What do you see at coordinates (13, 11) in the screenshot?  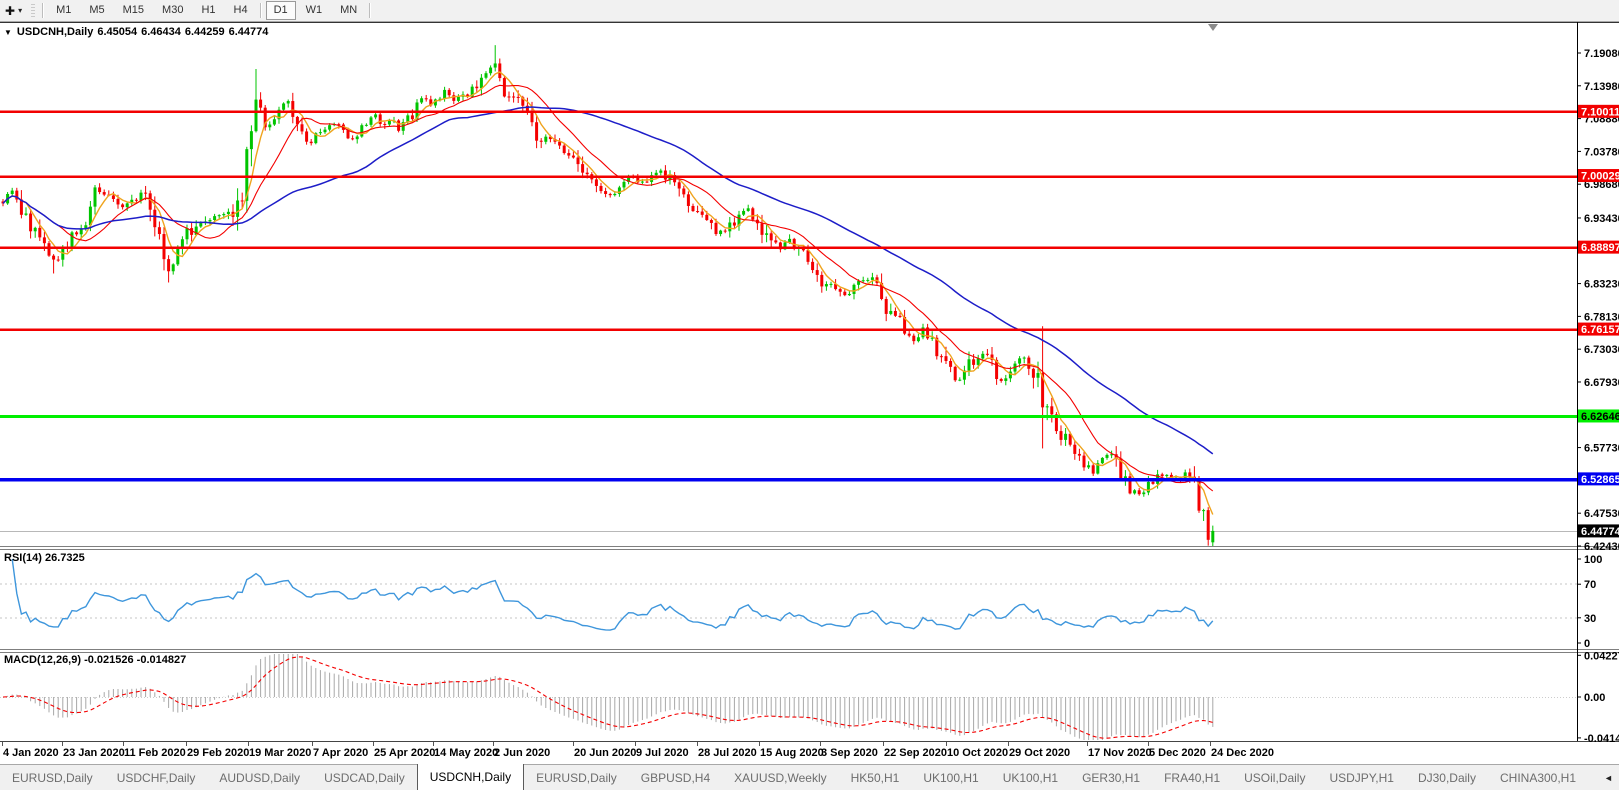 I see `cursor-tool-button: ✚ ▾` at bounding box center [13, 11].